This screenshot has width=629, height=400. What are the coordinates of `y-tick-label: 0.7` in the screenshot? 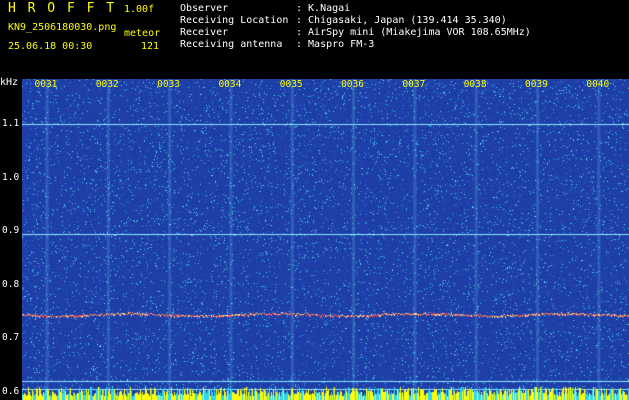 It's located at (11, 338).